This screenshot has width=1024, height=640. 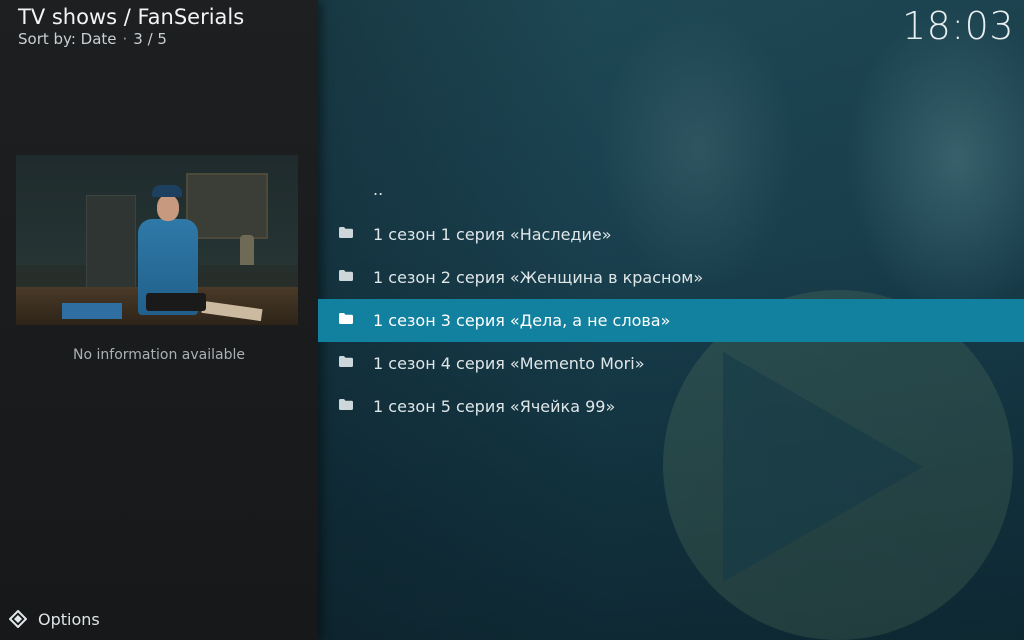 I want to click on sort-info: Sort by: Date · 3 / 5, so click(x=92, y=39).